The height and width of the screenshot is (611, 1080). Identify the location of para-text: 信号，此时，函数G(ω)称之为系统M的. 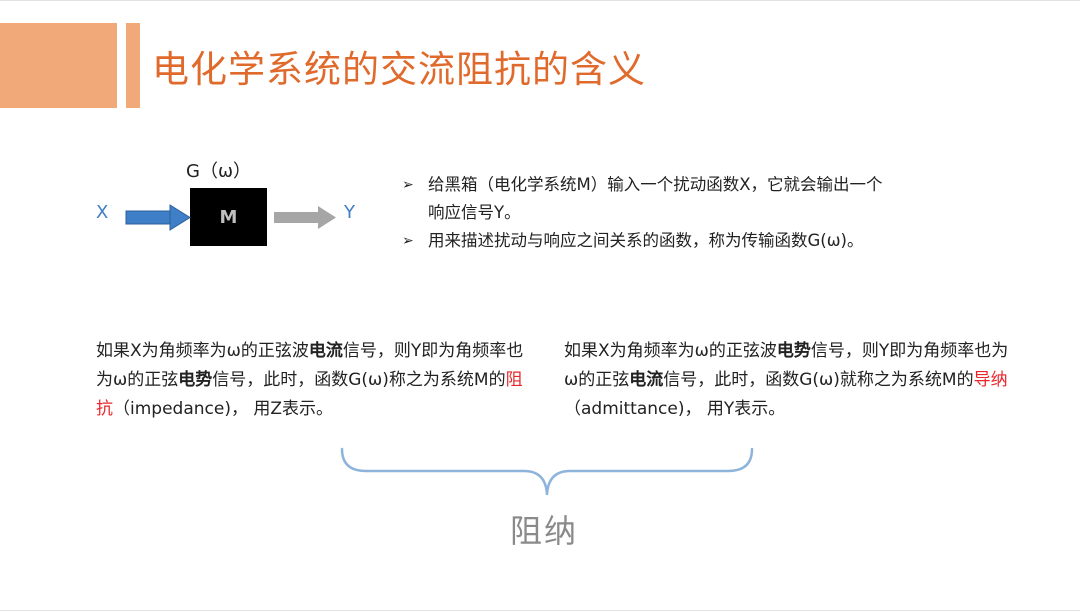
(359, 380).